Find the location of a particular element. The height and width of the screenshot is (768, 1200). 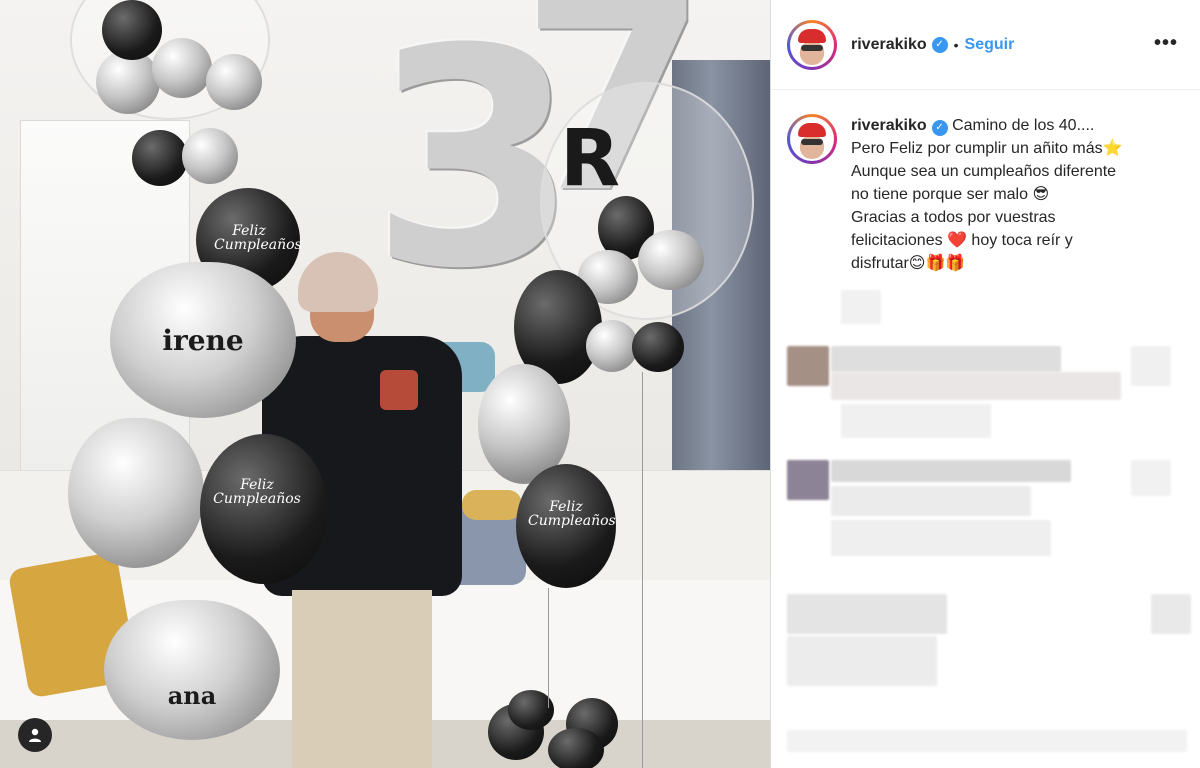

heart-balloon-ana: ana is located at coordinates (192, 670).